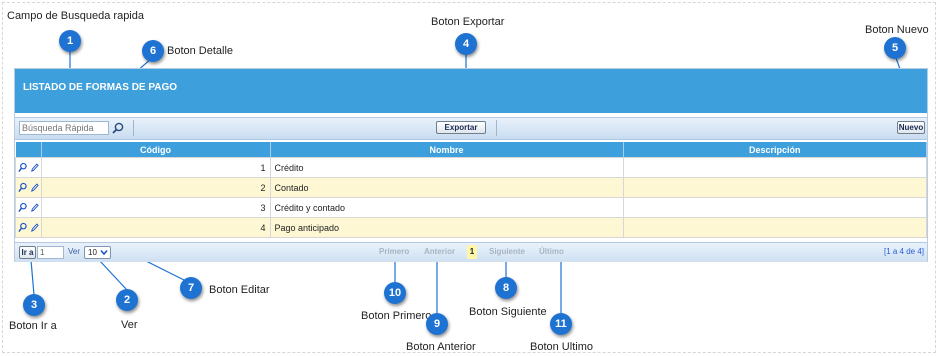 The width and height of the screenshot is (939, 356). I want to click on search-button, so click(118, 128).